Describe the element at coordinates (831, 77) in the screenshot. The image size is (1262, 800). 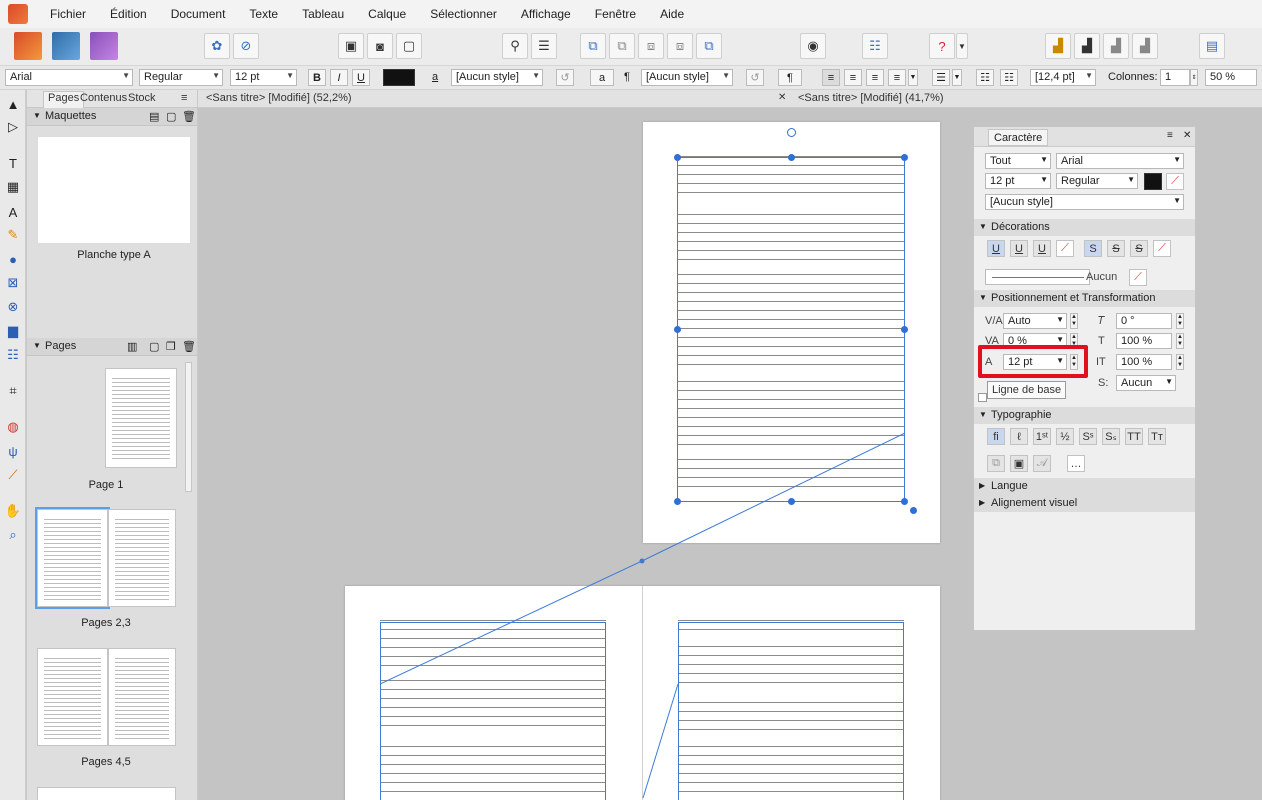
I see `align-left-icon: ≡` at that location.